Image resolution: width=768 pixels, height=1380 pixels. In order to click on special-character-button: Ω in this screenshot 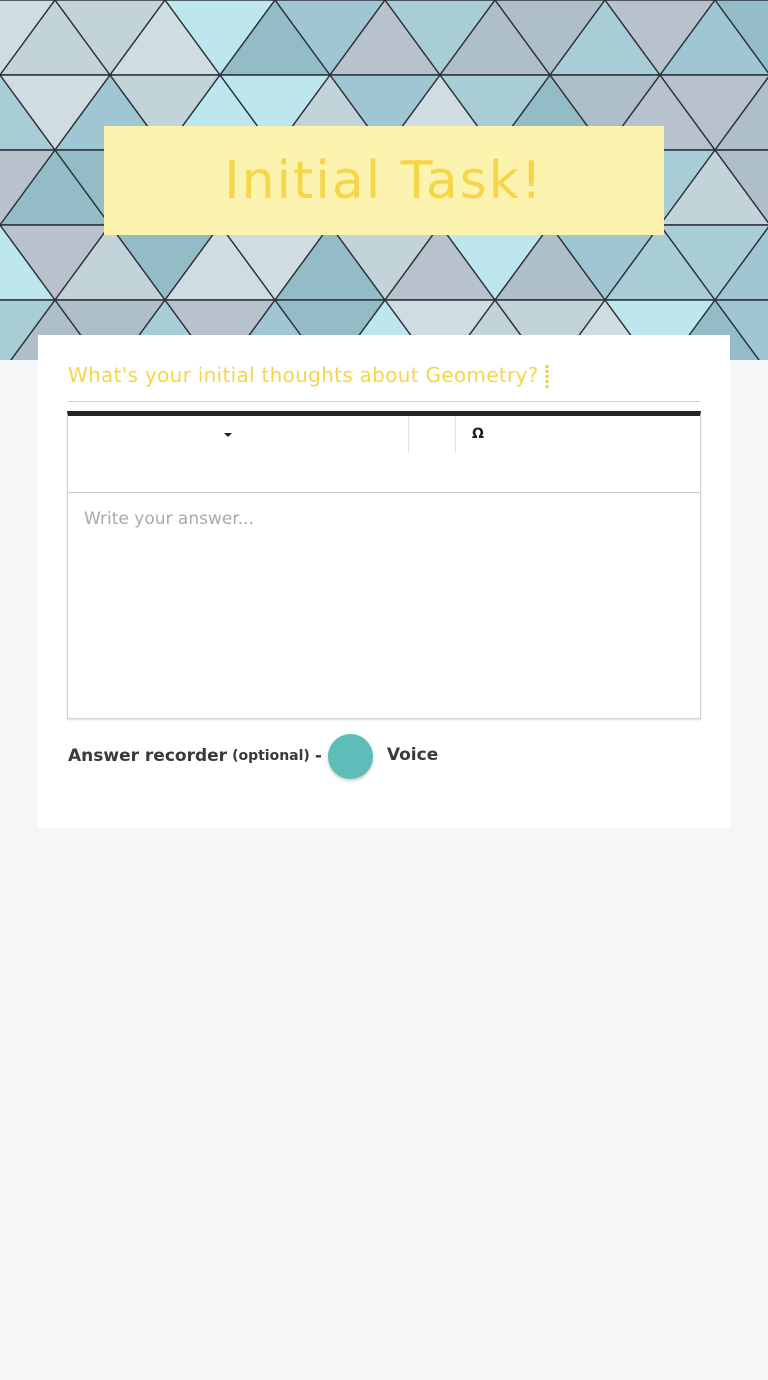, I will do `click(478, 436)`.